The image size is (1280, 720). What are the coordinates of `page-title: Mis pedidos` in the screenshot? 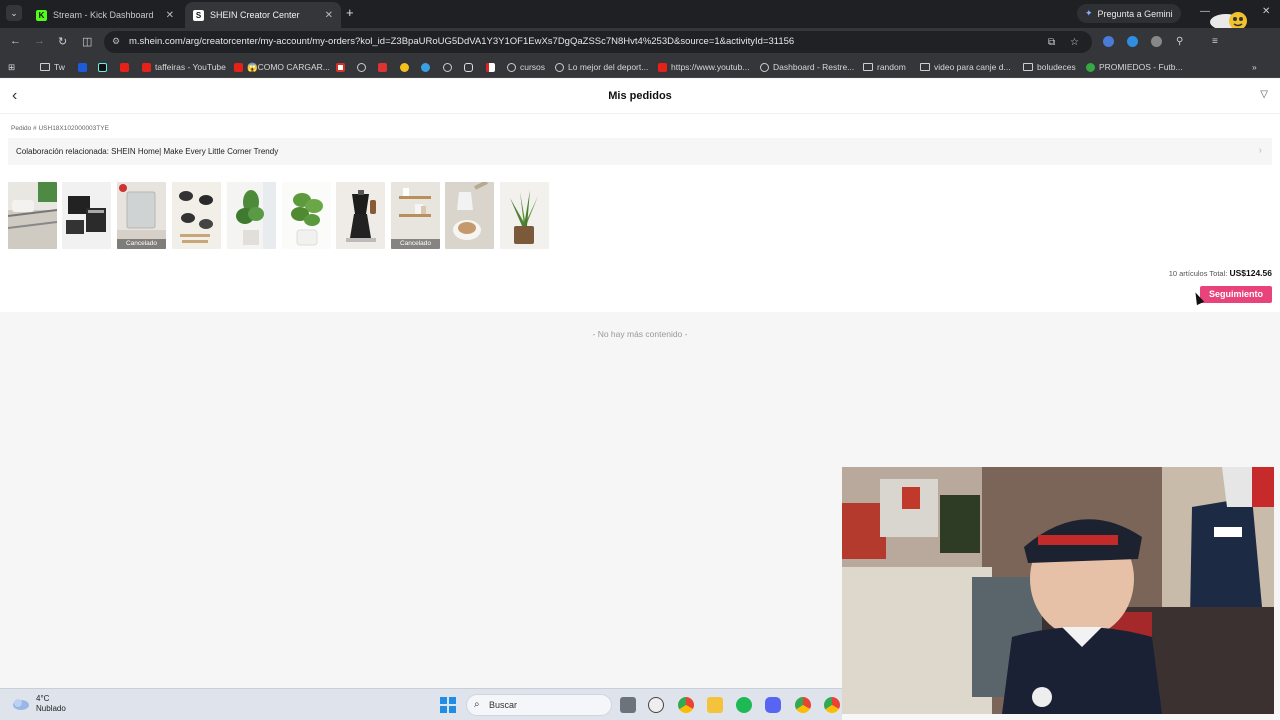 It's located at (640, 96).